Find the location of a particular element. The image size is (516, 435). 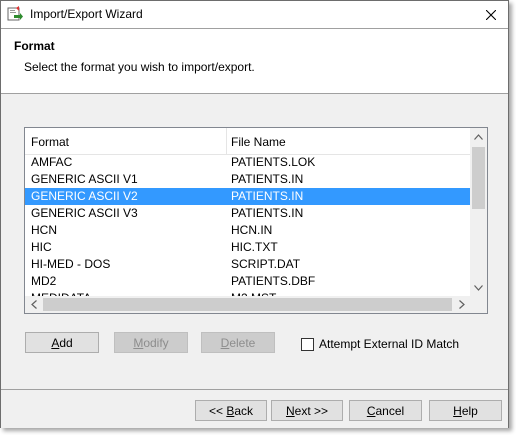

horizontal-scroll-thumb is located at coordinates (247, 304).